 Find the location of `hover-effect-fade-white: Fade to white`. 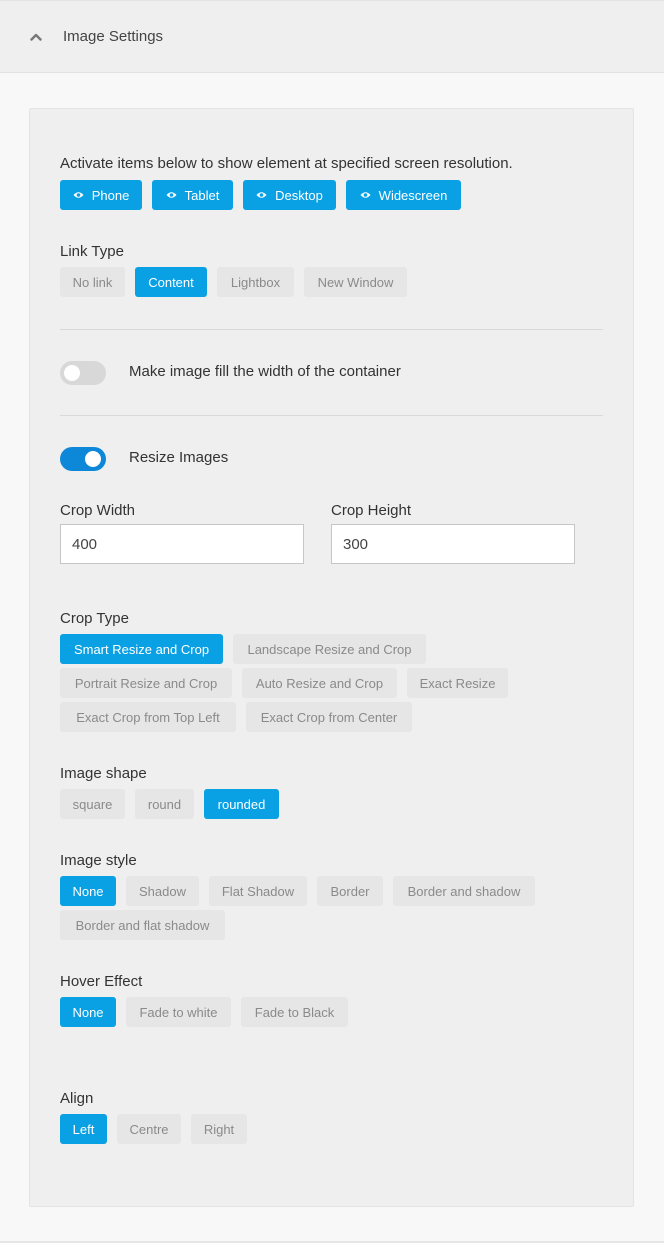

hover-effect-fade-white: Fade to white is located at coordinates (178, 1012).